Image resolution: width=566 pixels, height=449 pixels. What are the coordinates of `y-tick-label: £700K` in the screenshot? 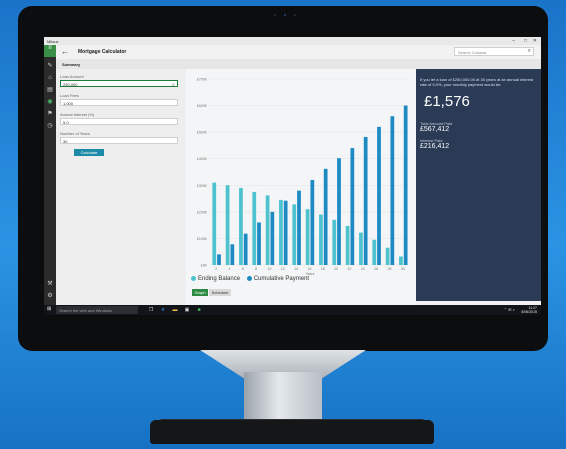 It's located at (202, 80).